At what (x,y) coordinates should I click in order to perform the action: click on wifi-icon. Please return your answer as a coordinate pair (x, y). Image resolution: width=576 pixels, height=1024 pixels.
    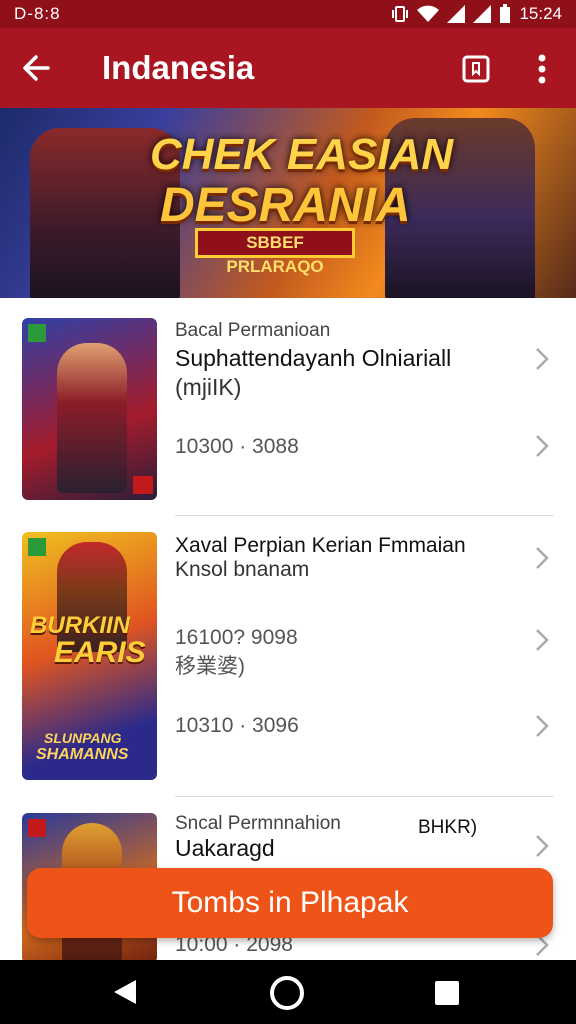
    Looking at the image, I should click on (428, 13).